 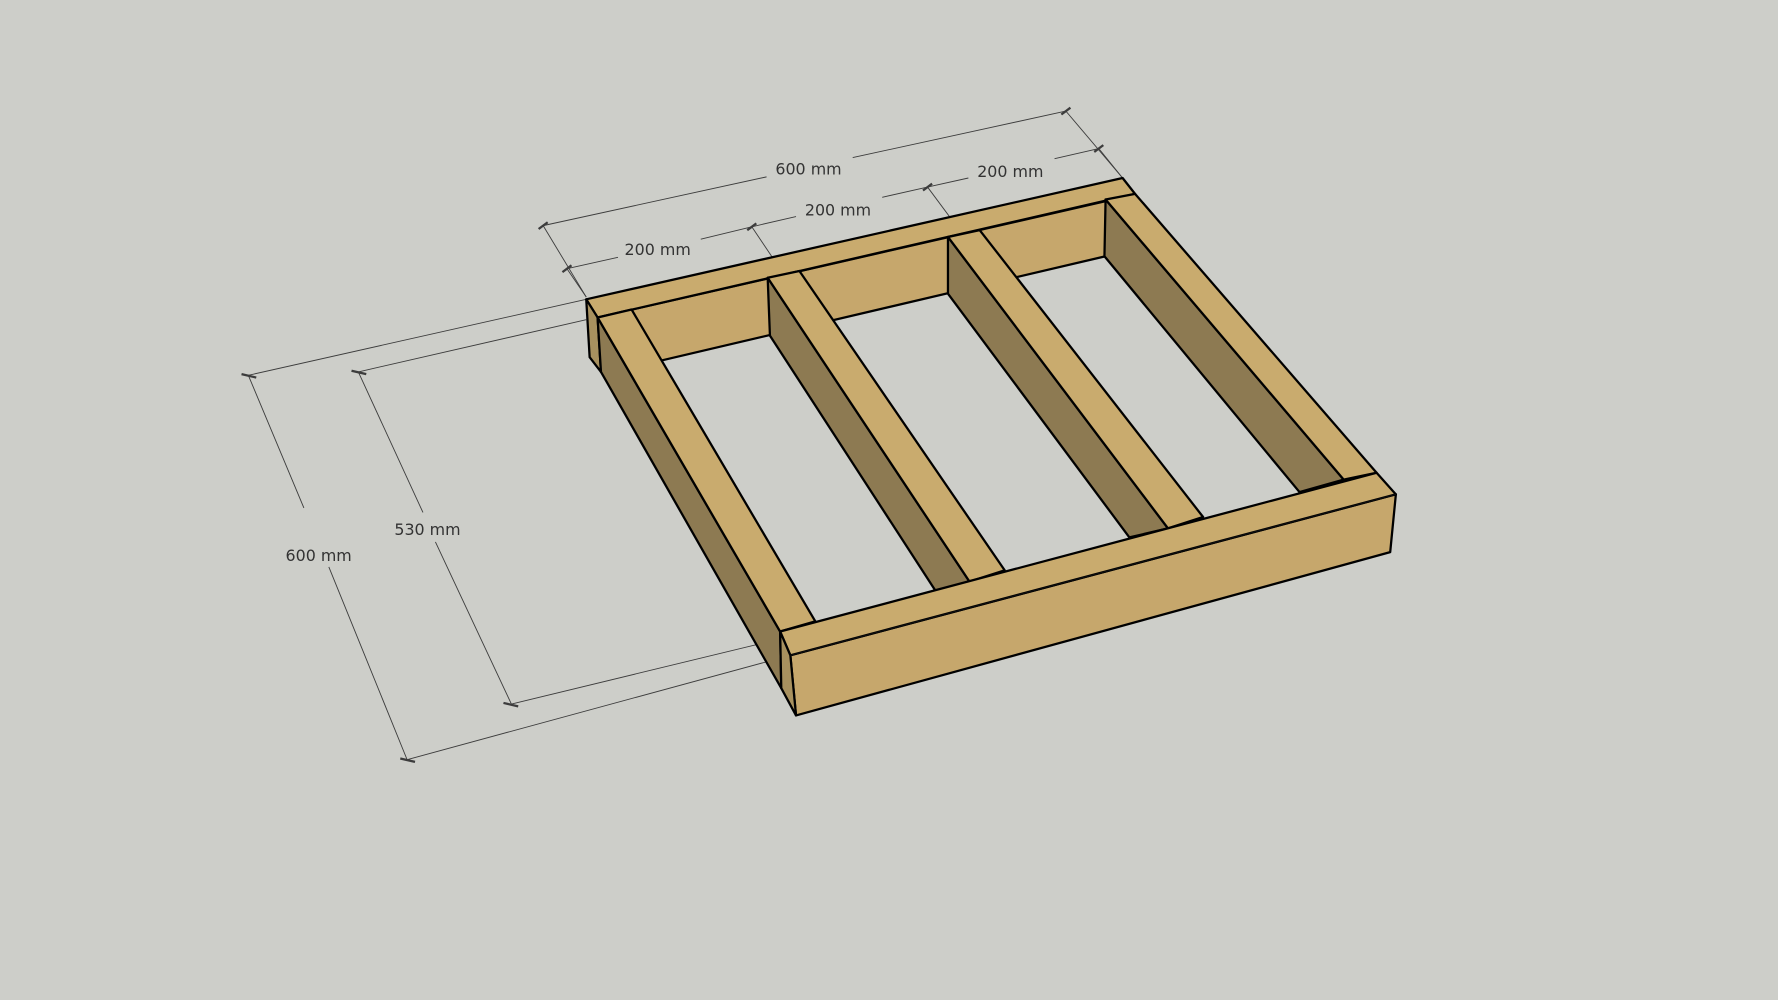 What do you see at coordinates (658, 249) in the screenshot?
I see `dim-spacing-1: 200 mm` at bounding box center [658, 249].